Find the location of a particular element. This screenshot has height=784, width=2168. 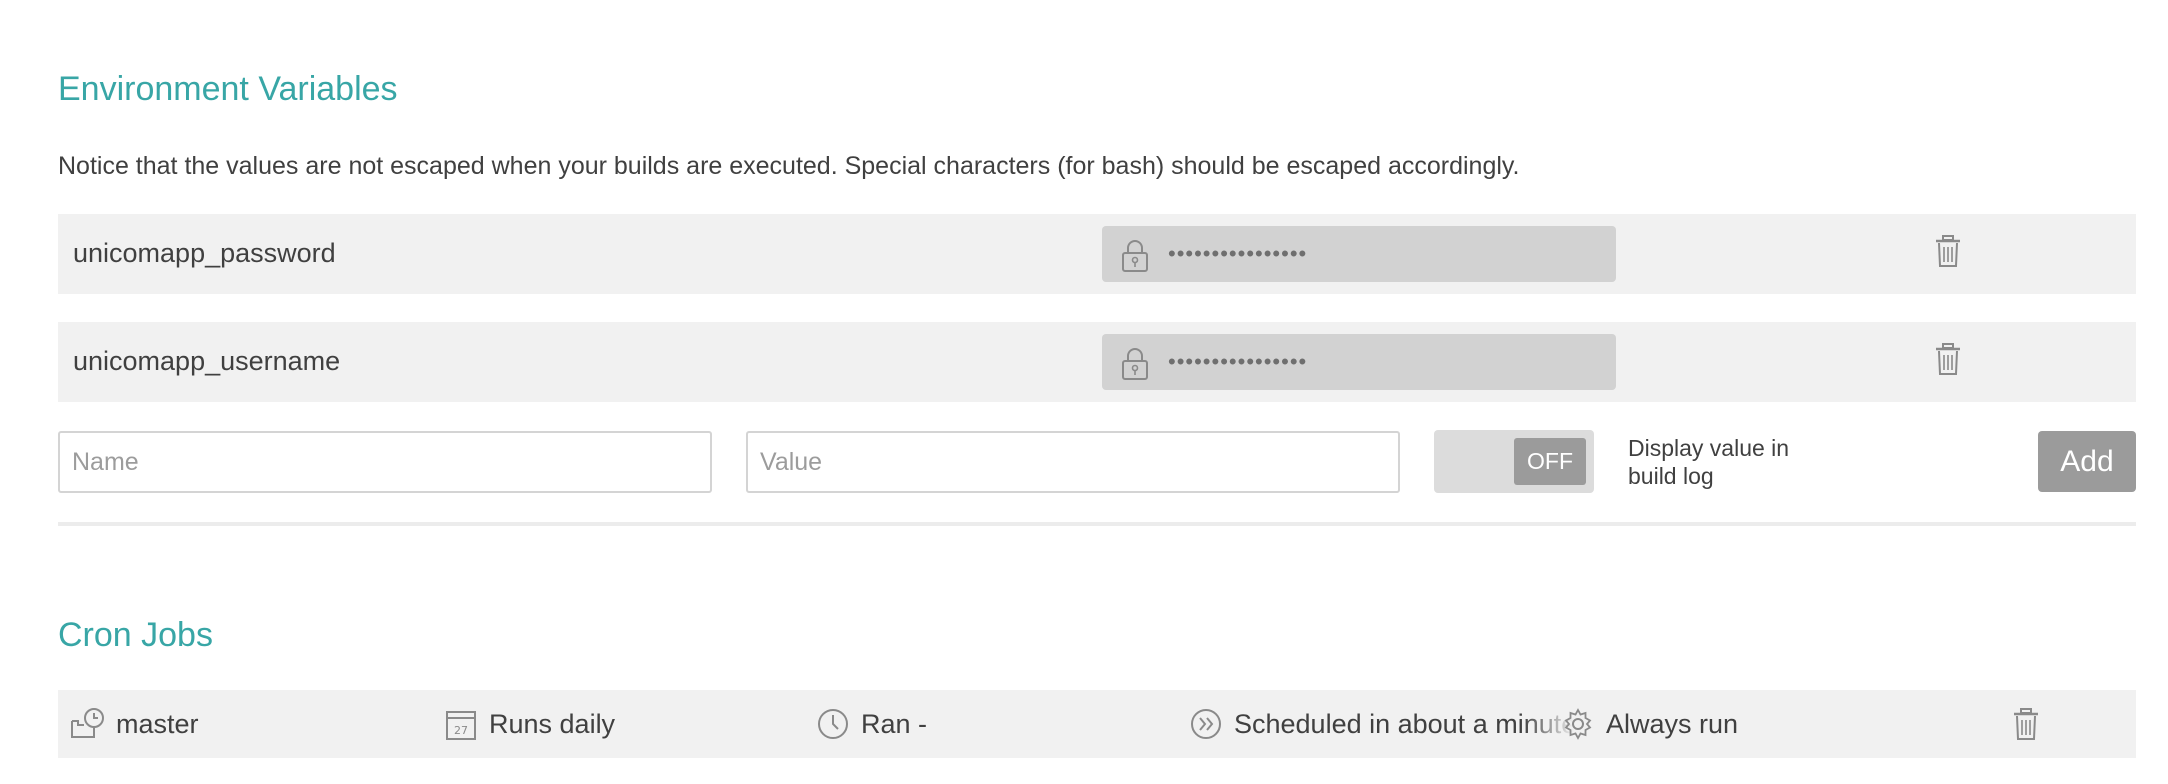

display-value-label: Display value in build log is located at coordinates (1728, 462).